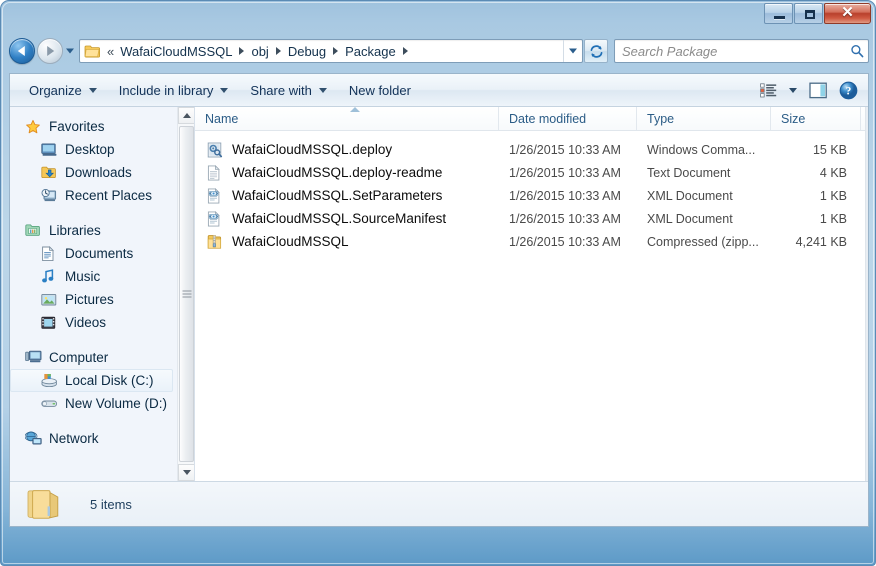  I want to click on scroll-up-button, so click(186, 115).